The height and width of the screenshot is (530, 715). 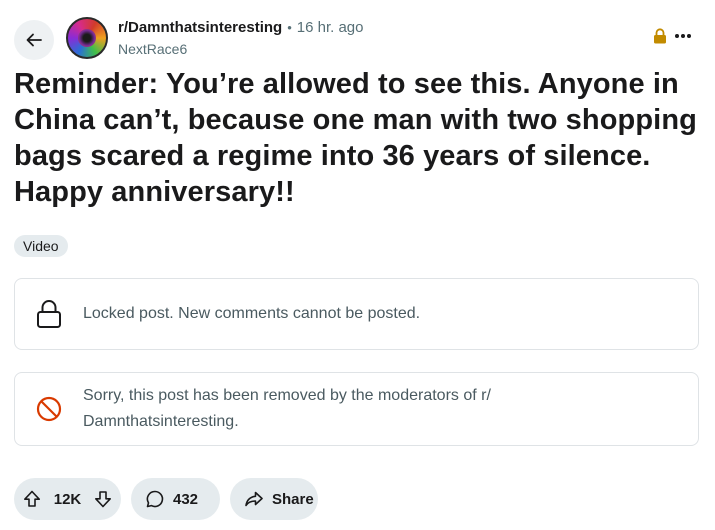 What do you see at coordinates (103, 499) in the screenshot?
I see `downvote-icon` at bounding box center [103, 499].